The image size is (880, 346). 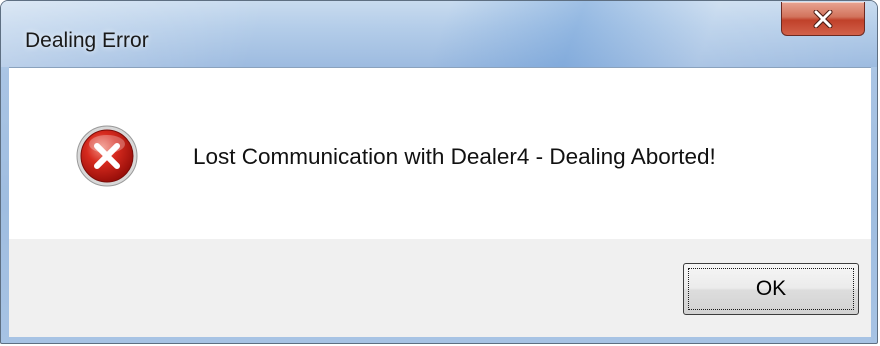 I want to click on ok-button: OK, so click(x=771, y=289).